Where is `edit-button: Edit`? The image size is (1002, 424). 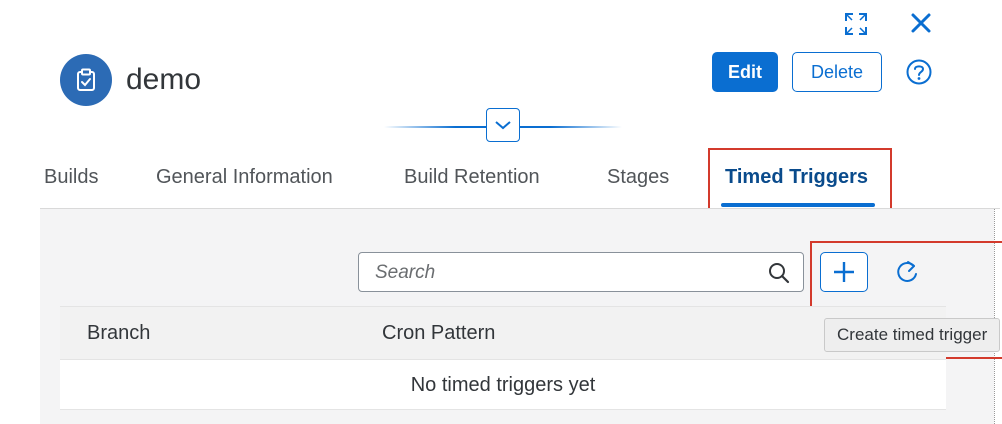 edit-button: Edit is located at coordinates (745, 72).